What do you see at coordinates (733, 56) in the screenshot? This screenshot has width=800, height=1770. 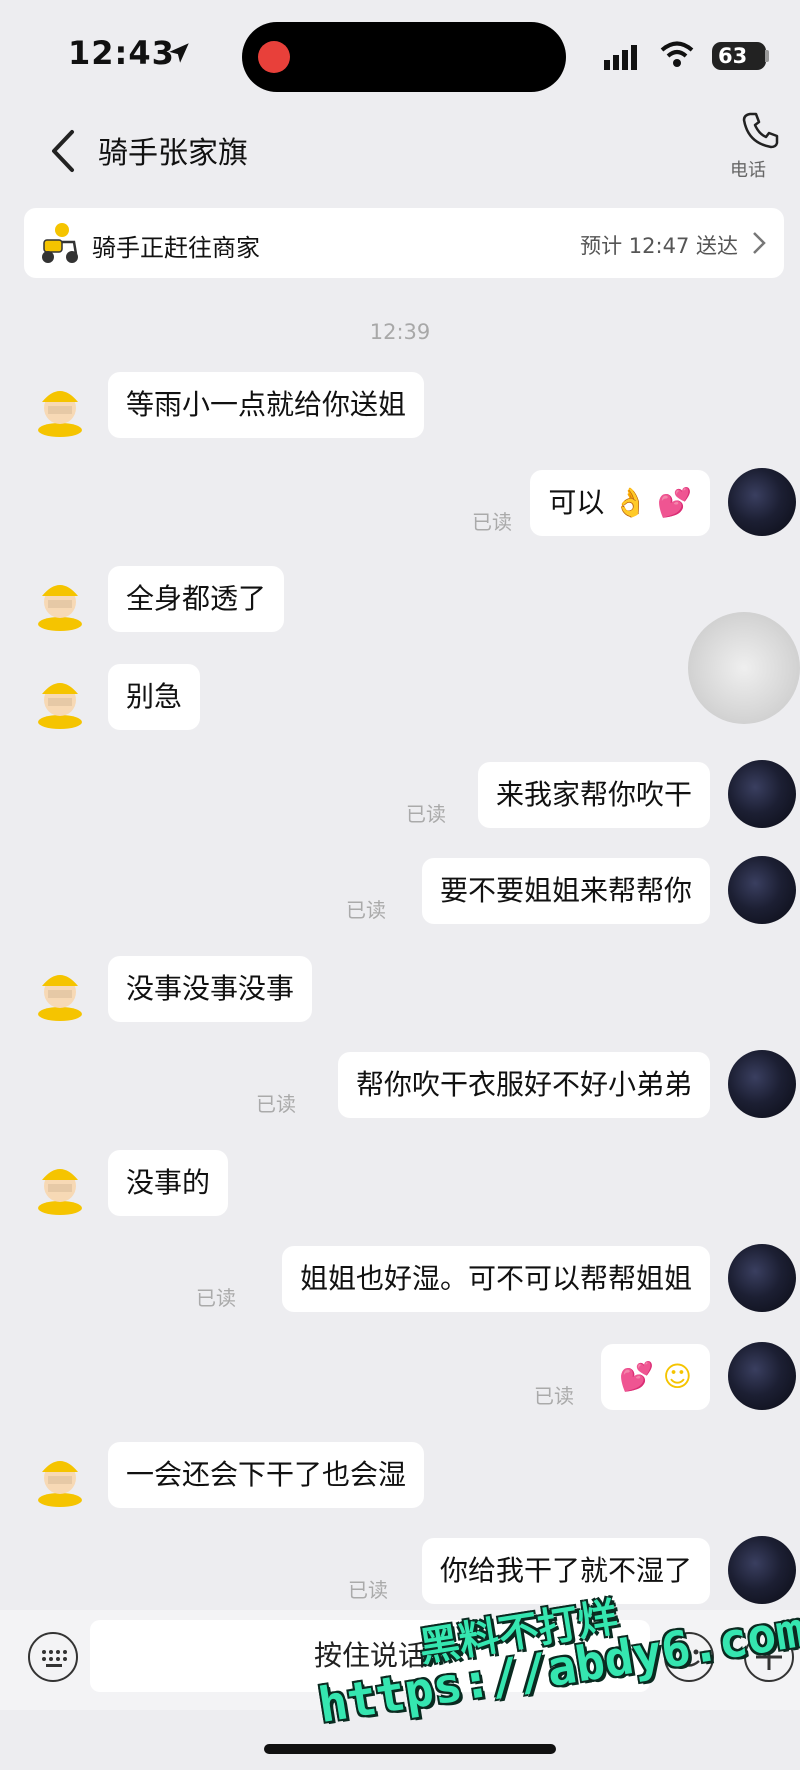 I see `battery-level: 63` at bounding box center [733, 56].